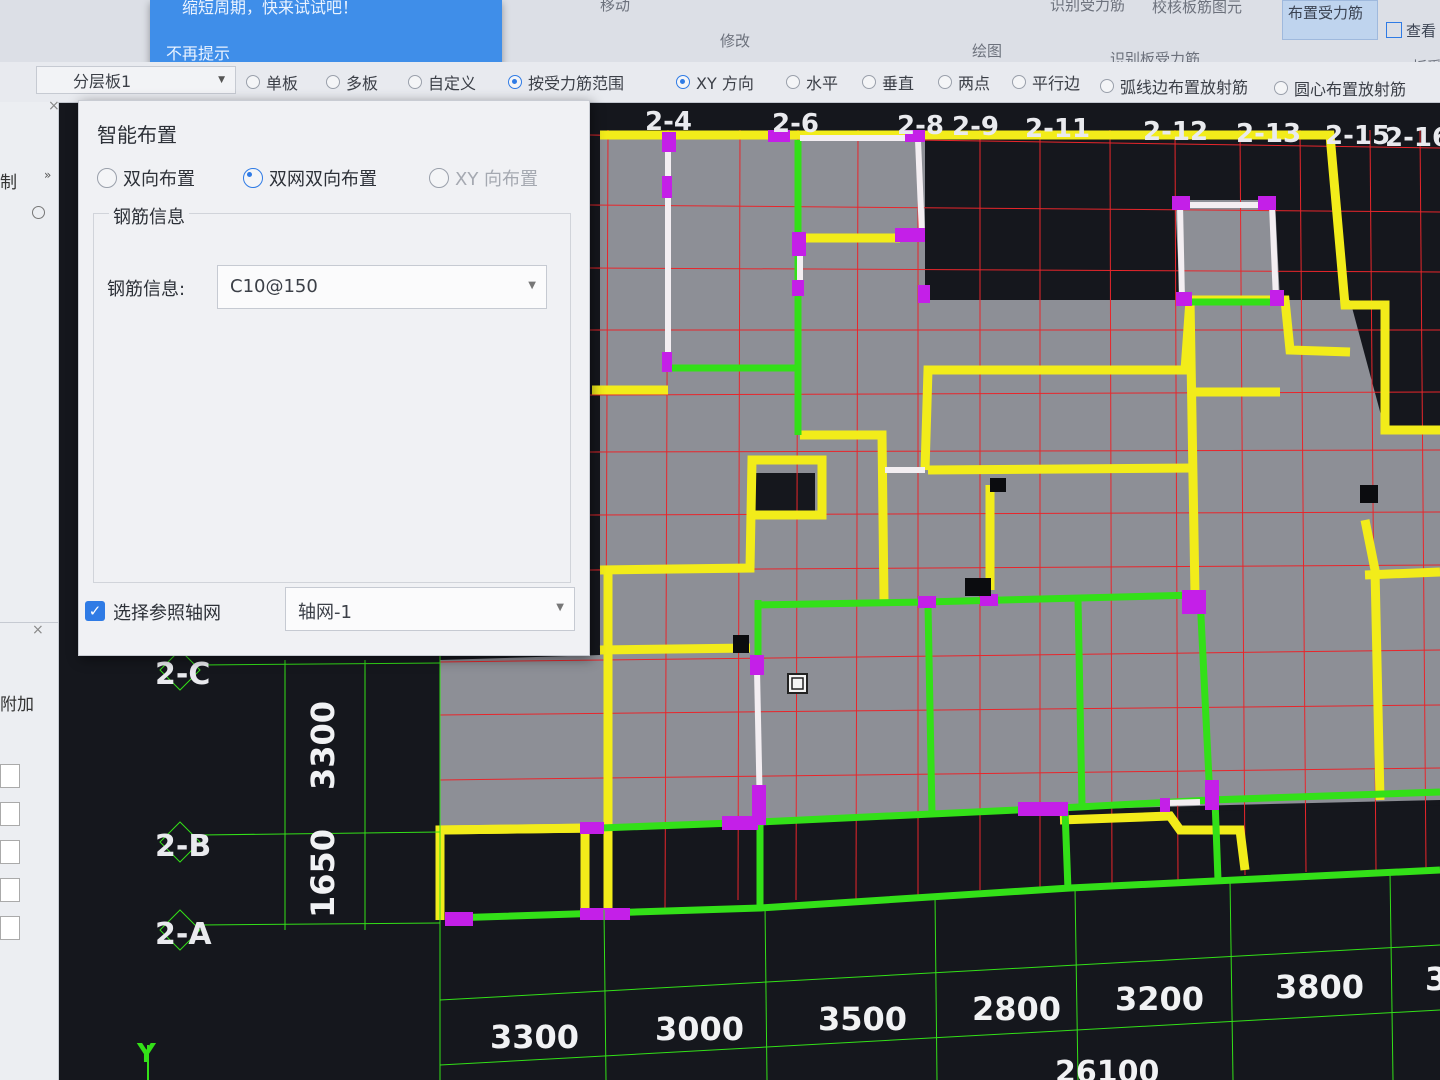 This screenshot has width=1440, height=1080. I want to click on radio-by-rebar-range: 按受力筋范围, so click(566, 82).